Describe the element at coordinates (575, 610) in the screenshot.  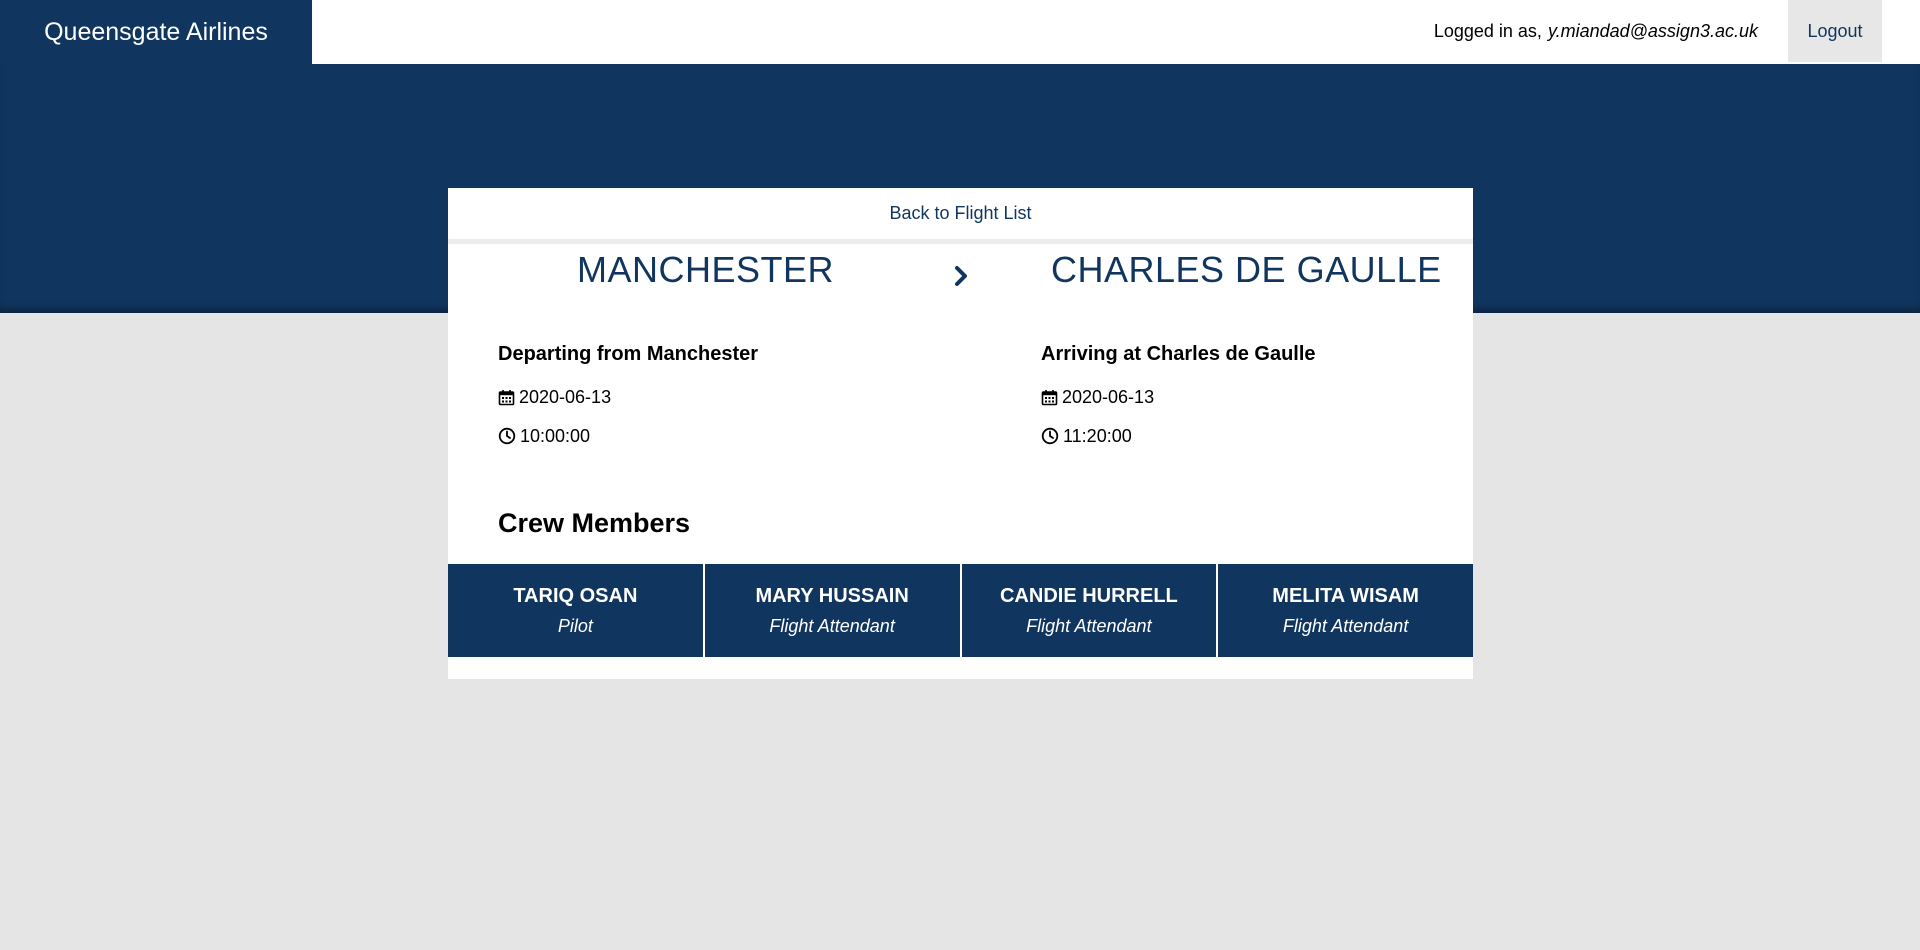
I see `crew-member-card: TARIQ OSAN Pilot` at that location.